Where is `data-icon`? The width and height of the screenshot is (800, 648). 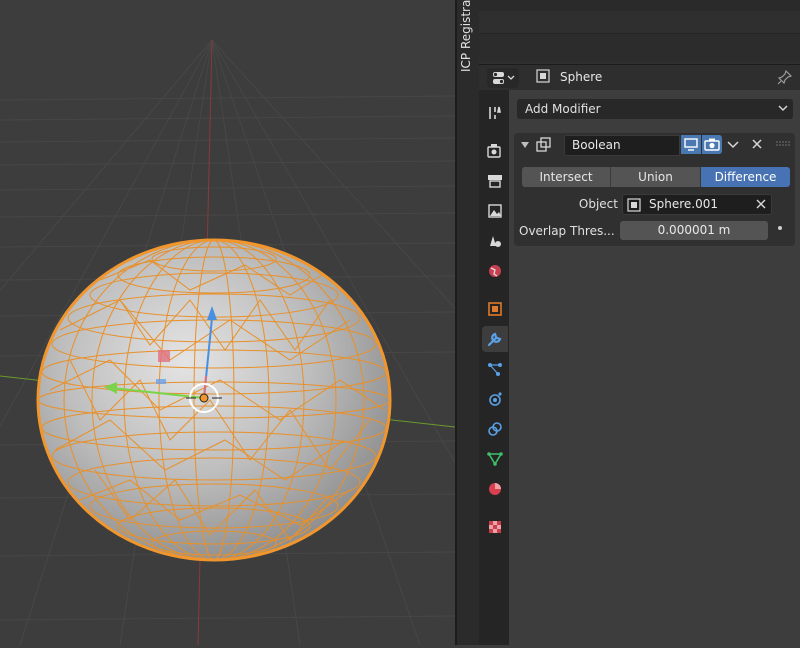 data-icon is located at coordinates (495, 459).